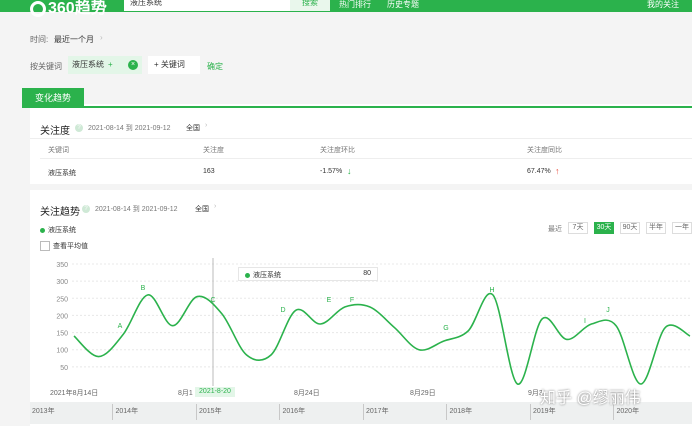  Describe the element at coordinates (55, 131) in the screenshot. I see `attention-title: 关注度` at that location.